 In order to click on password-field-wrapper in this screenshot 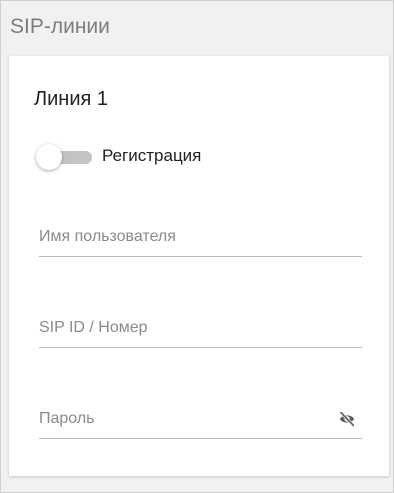, I will do `click(200, 421)`.